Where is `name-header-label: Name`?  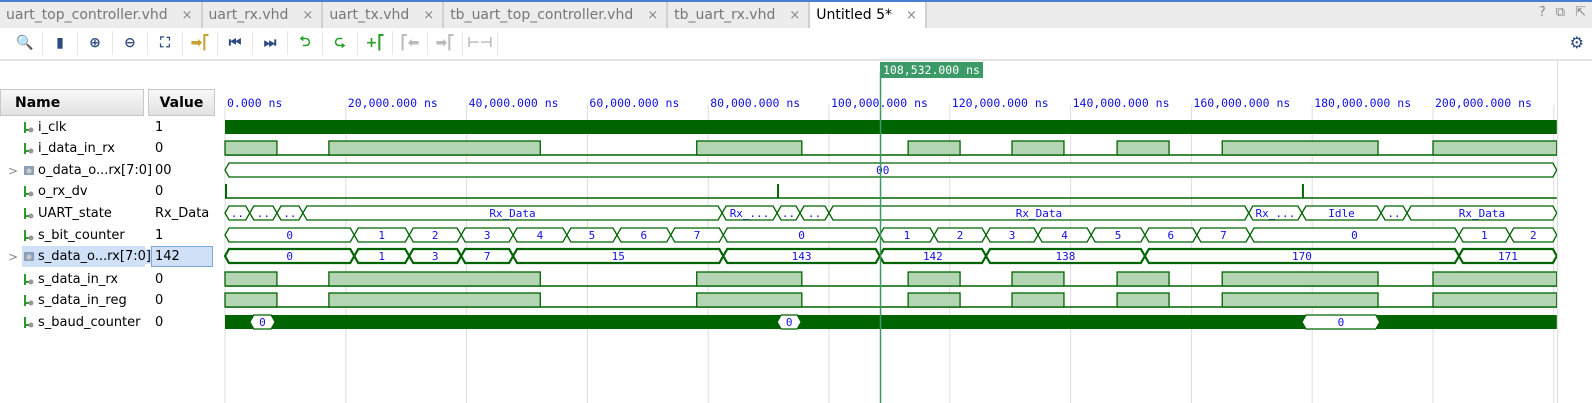 name-header-label: Name is located at coordinates (38, 102).